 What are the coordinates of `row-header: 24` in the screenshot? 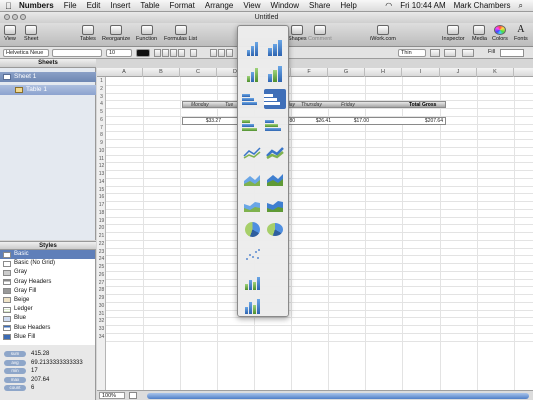 It's located at (101, 259).